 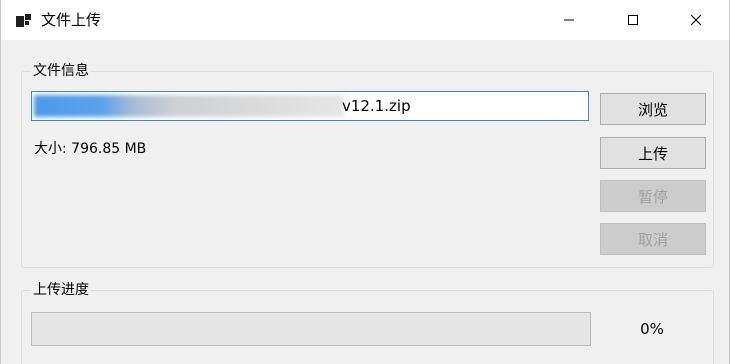 I want to click on close-icon, so click(x=696, y=20).